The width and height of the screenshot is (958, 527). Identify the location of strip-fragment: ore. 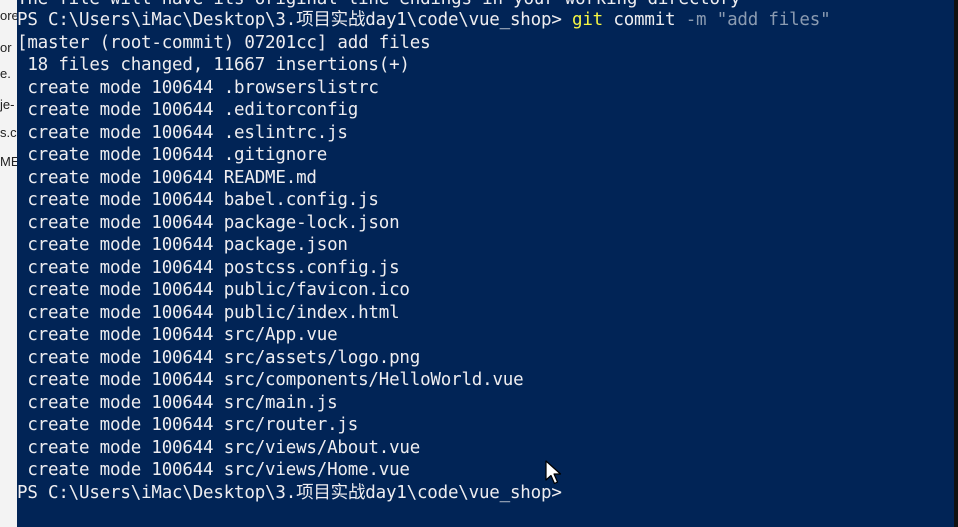
(8, 15).